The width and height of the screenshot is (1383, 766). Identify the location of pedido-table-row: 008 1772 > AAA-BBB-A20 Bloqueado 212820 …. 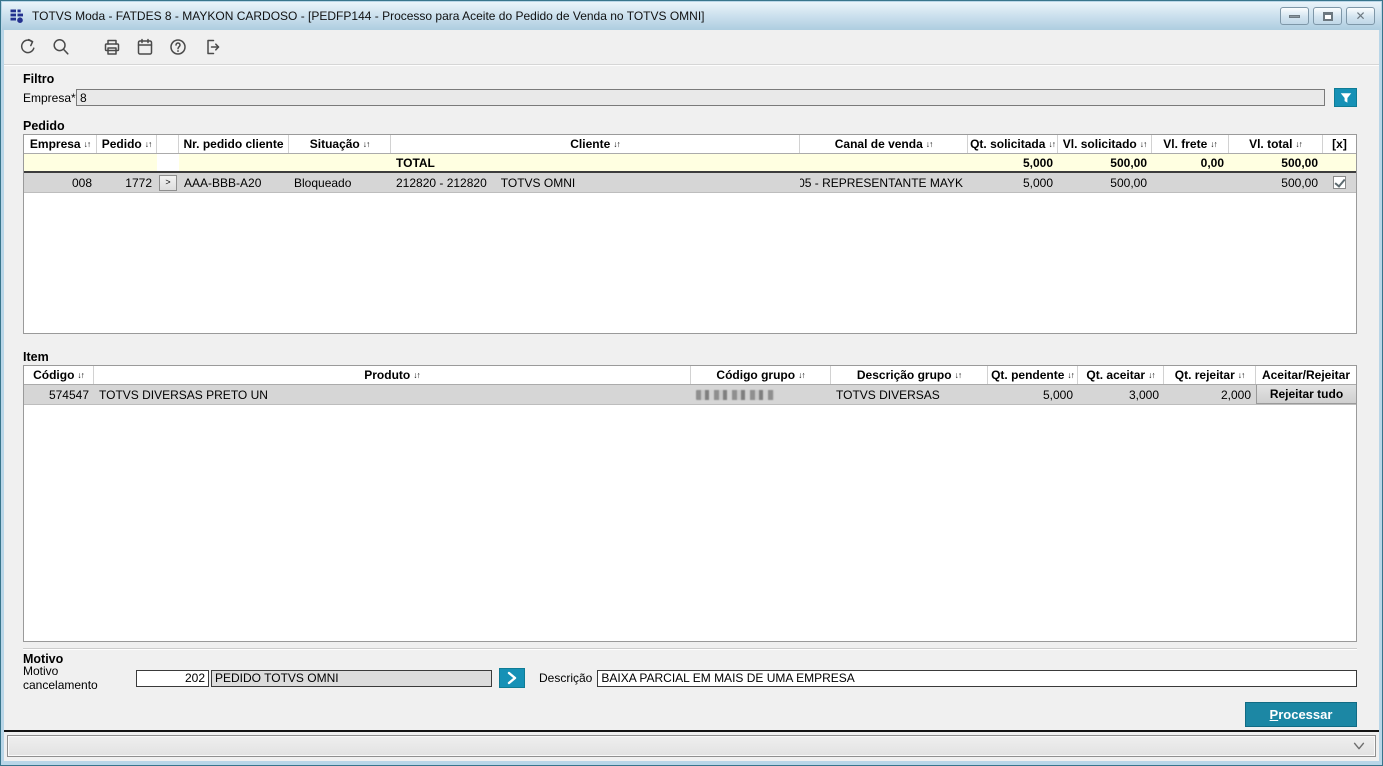
(690, 183).